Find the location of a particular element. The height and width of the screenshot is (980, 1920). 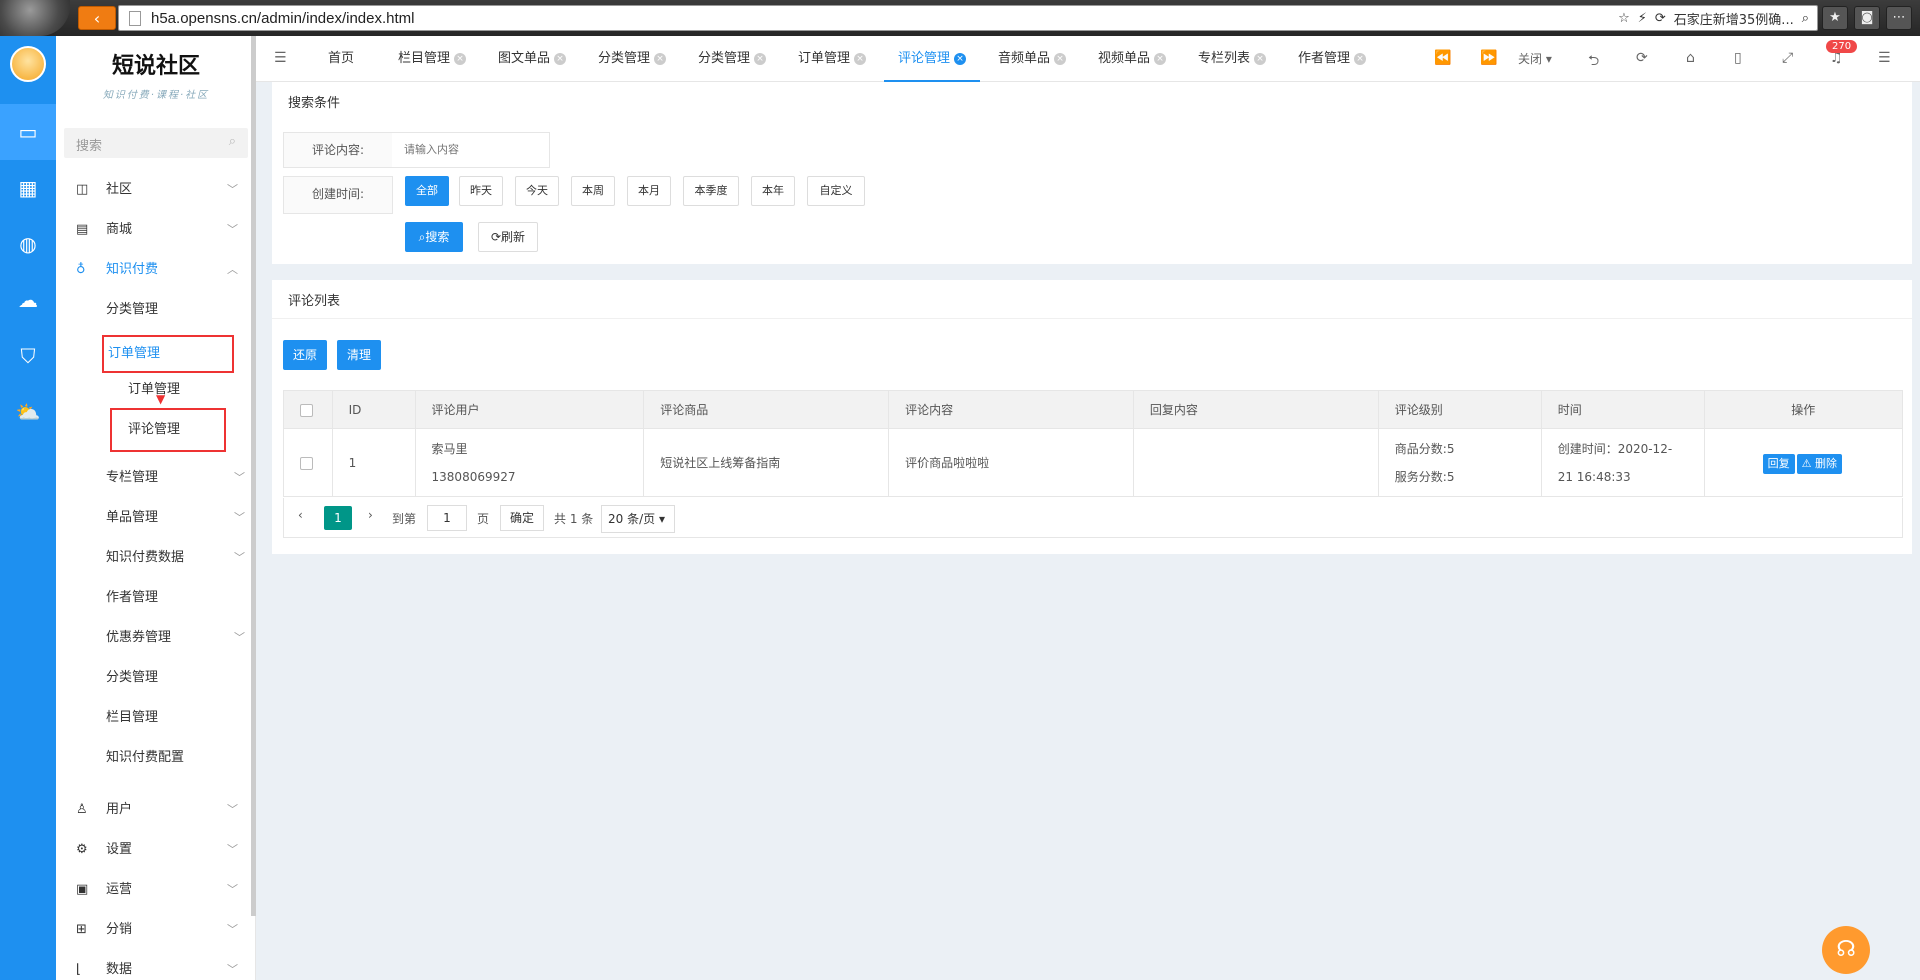

next-page-icon: › is located at coordinates (370, 515).